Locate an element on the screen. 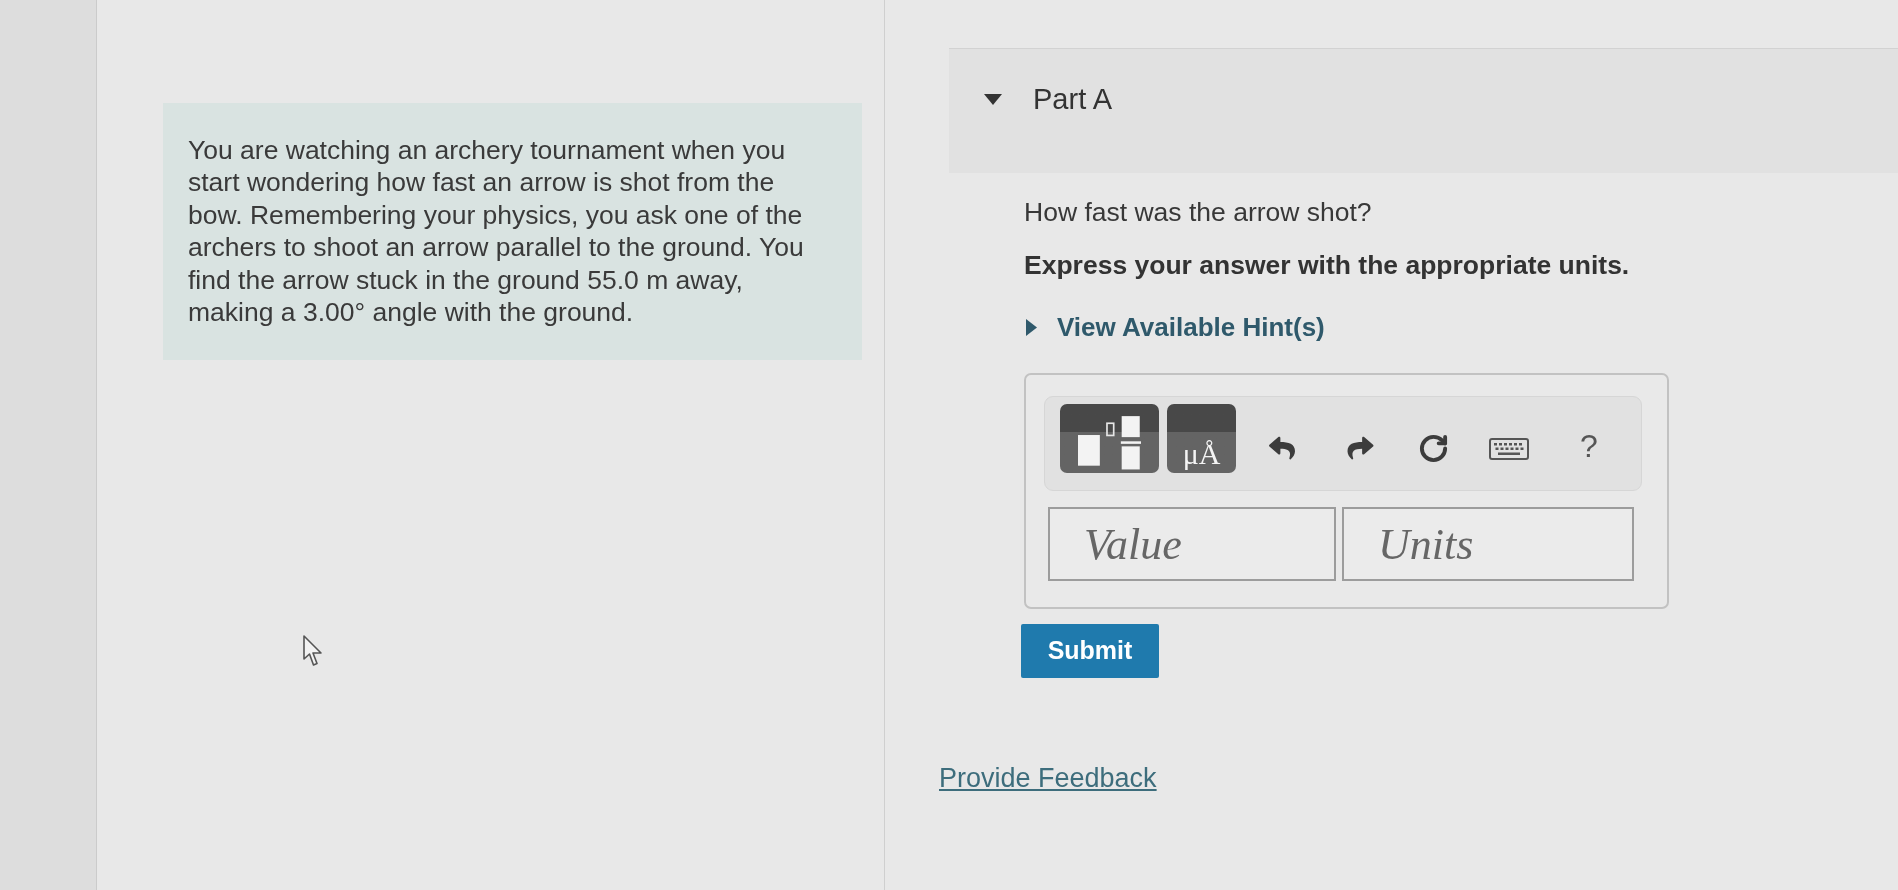 The height and width of the screenshot is (890, 1898). help-button: ? is located at coordinates (1589, 446).